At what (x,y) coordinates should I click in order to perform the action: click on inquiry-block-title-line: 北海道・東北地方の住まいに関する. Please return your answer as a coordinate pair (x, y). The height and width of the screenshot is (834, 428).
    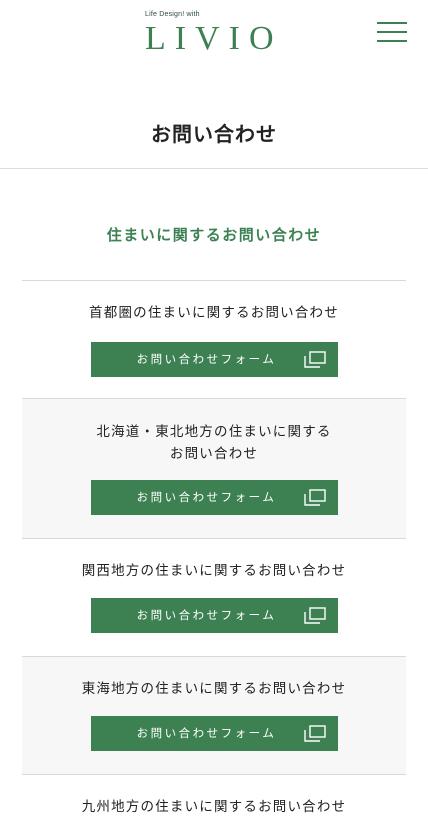
    Looking at the image, I should click on (214, 432).